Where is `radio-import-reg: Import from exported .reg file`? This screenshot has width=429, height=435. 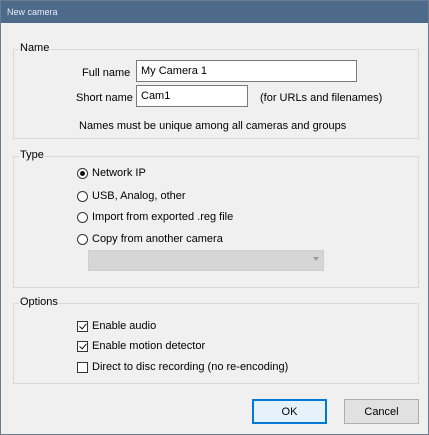 radio-import-reg: Import from exported .reg file is located at coordinates (155, 217).